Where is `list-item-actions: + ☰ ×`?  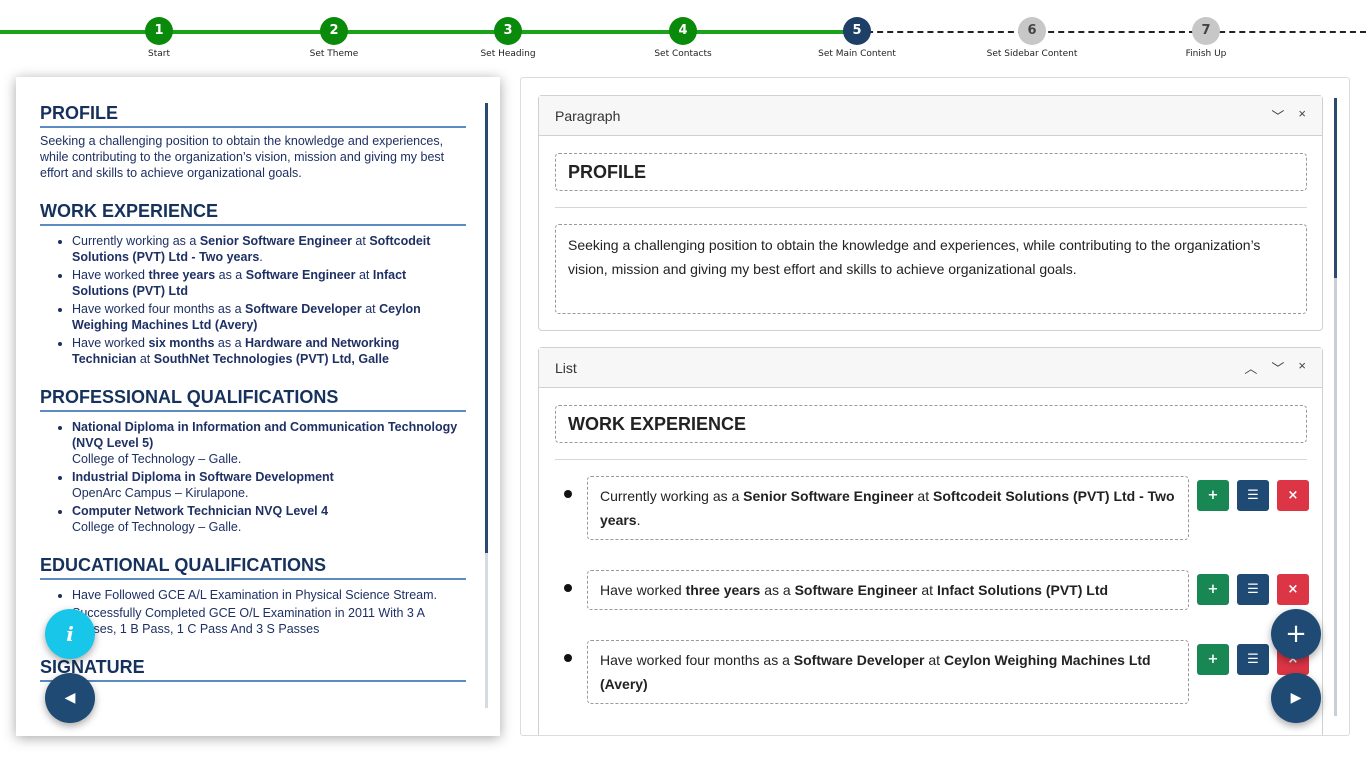 list-item-actions: + ☰ × is located at coordinates (1253, 495).